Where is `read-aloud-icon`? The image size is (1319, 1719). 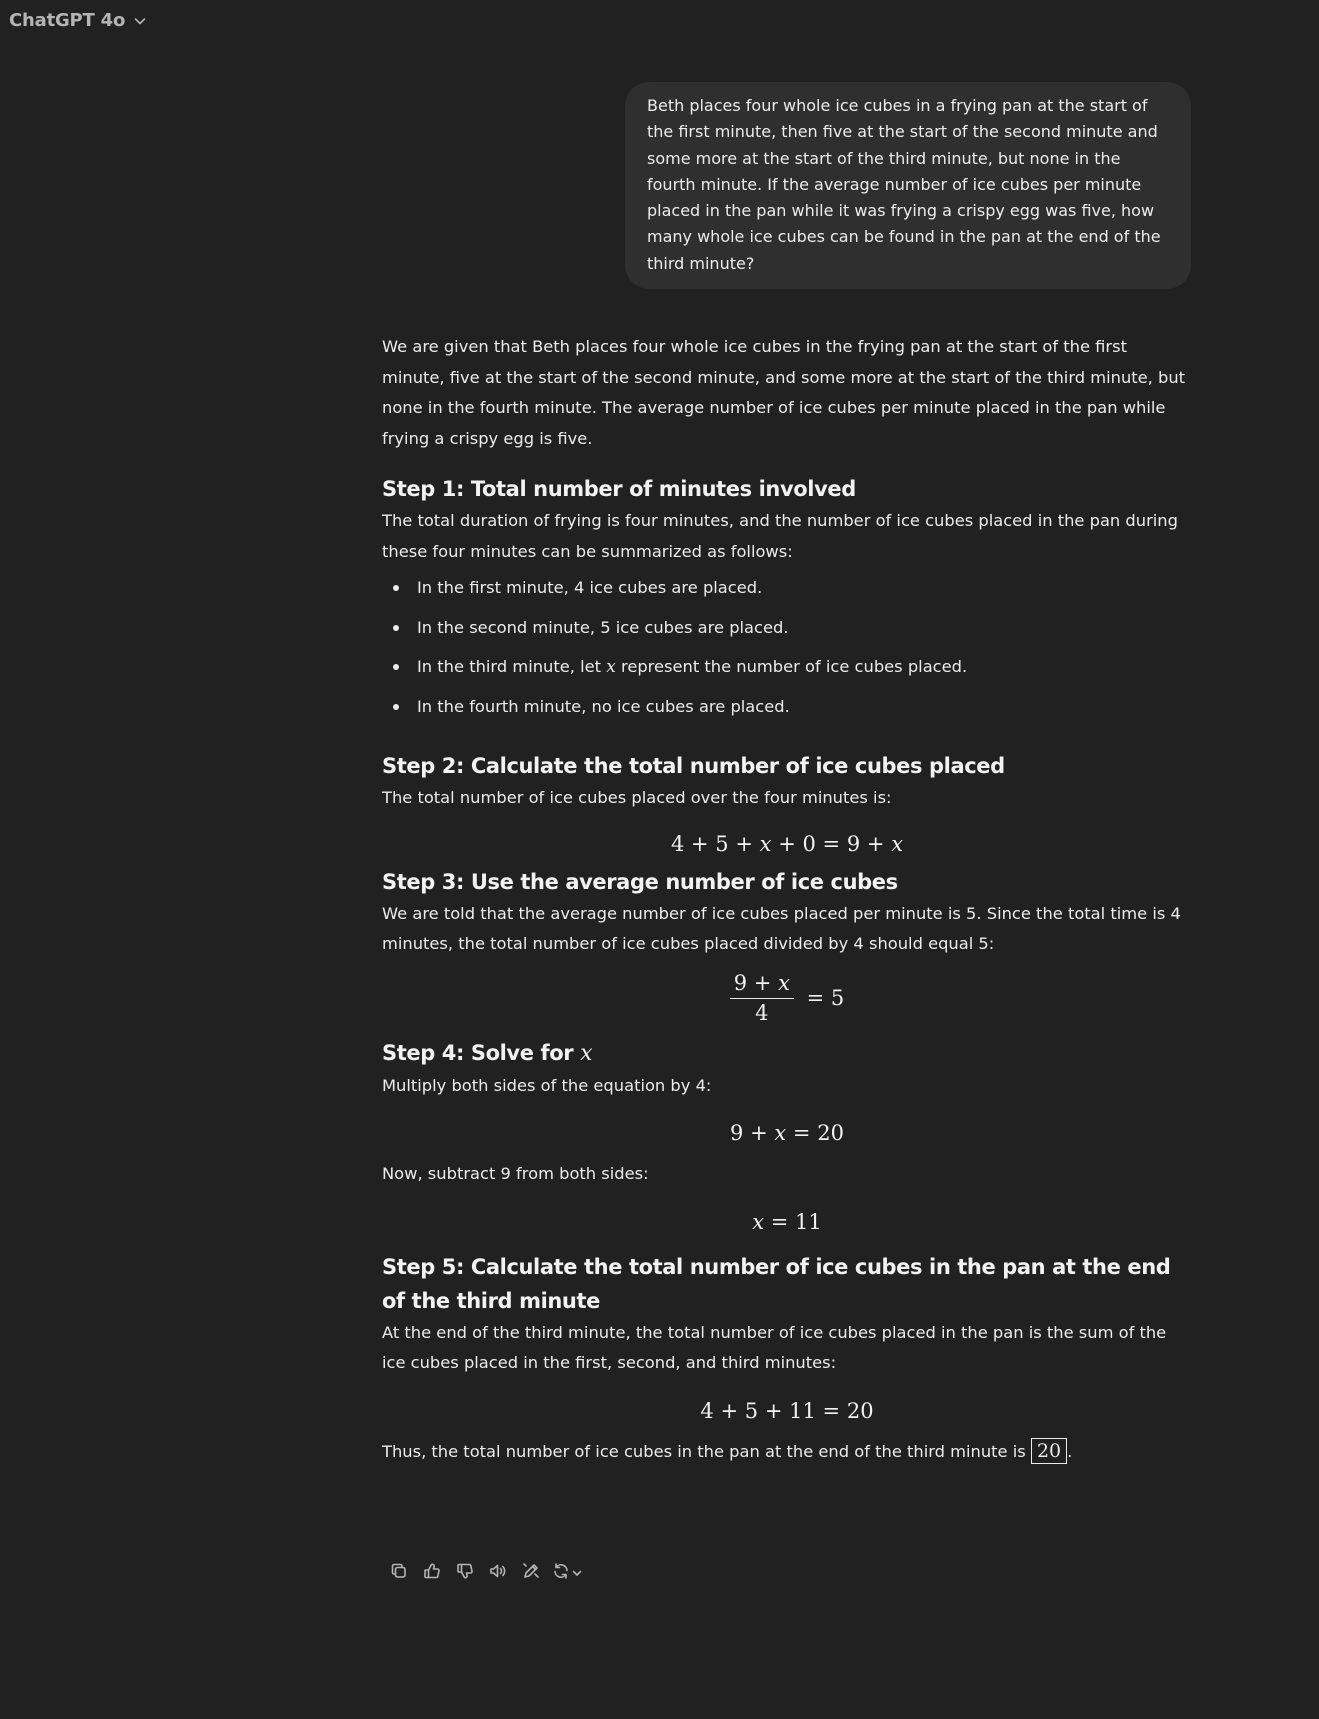 read-aloud-icon is located at coordinates (498, 1573).